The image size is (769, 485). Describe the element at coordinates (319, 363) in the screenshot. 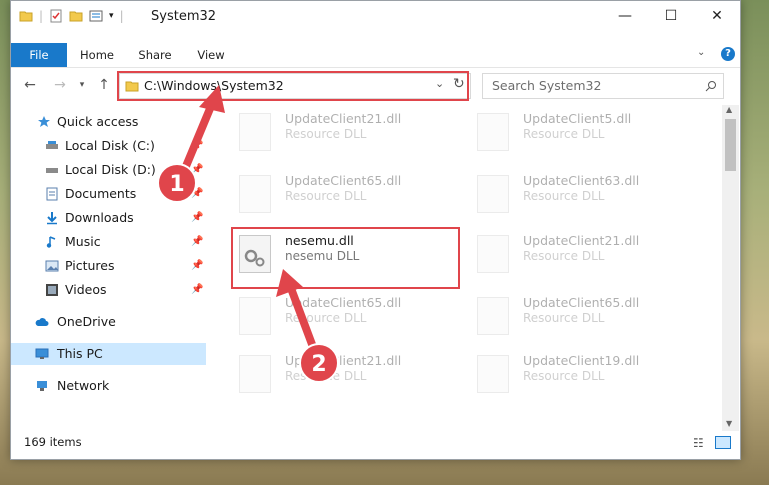

I see `step-marker-2: 2` at that location.